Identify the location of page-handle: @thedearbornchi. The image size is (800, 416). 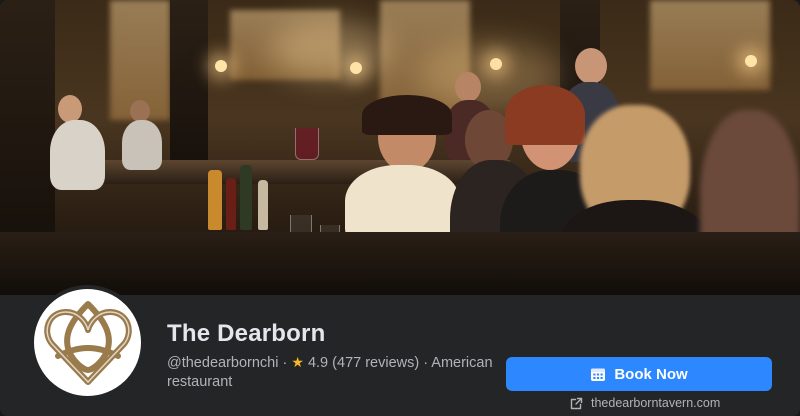
(222, 363).